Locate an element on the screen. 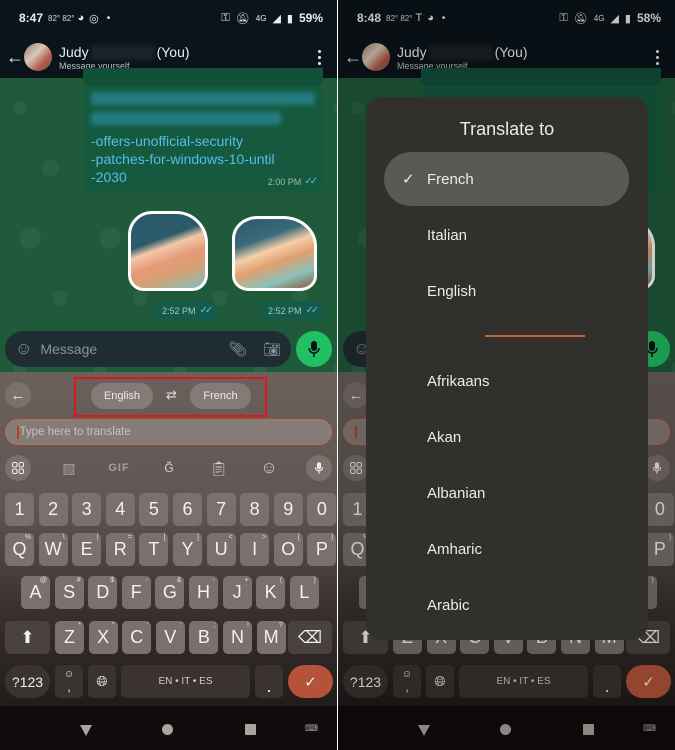  key-alt-symbol: ) is located at coordinates (314, 580).